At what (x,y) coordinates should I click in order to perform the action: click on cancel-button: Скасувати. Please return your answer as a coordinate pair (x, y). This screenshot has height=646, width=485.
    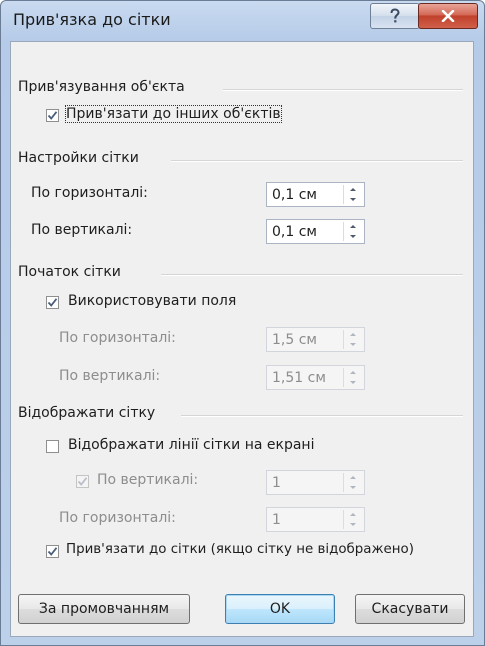
    Looking at the image, I should click on (410, 609).